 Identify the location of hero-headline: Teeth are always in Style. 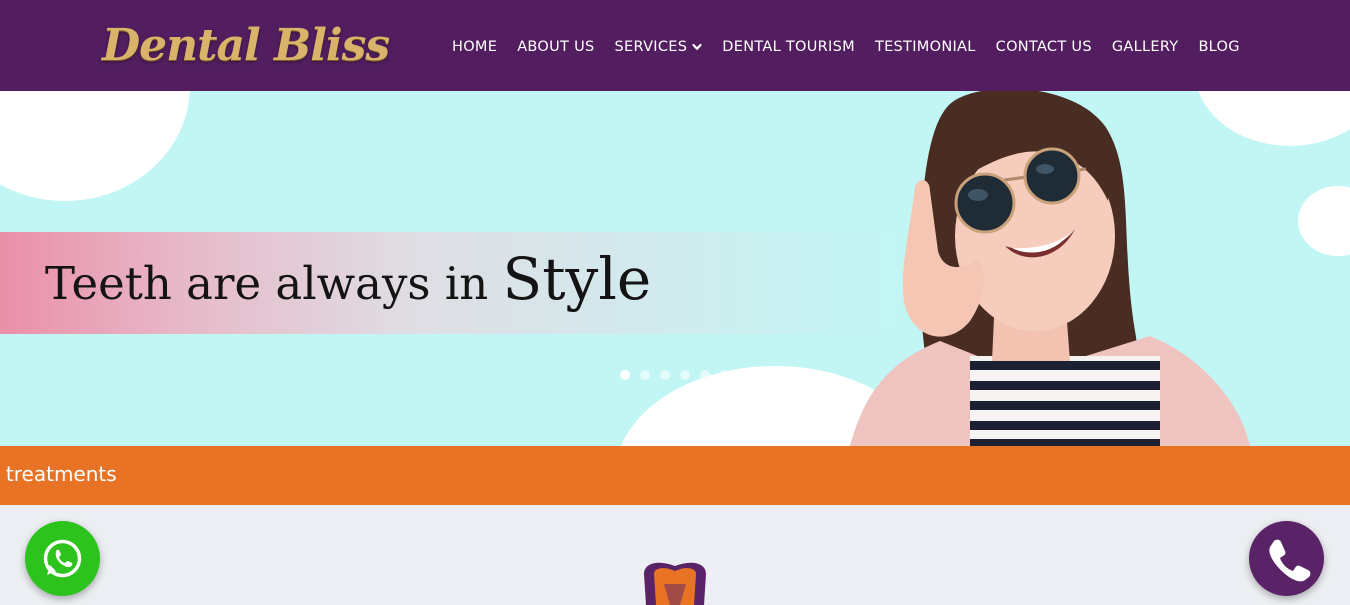
(348, 279).